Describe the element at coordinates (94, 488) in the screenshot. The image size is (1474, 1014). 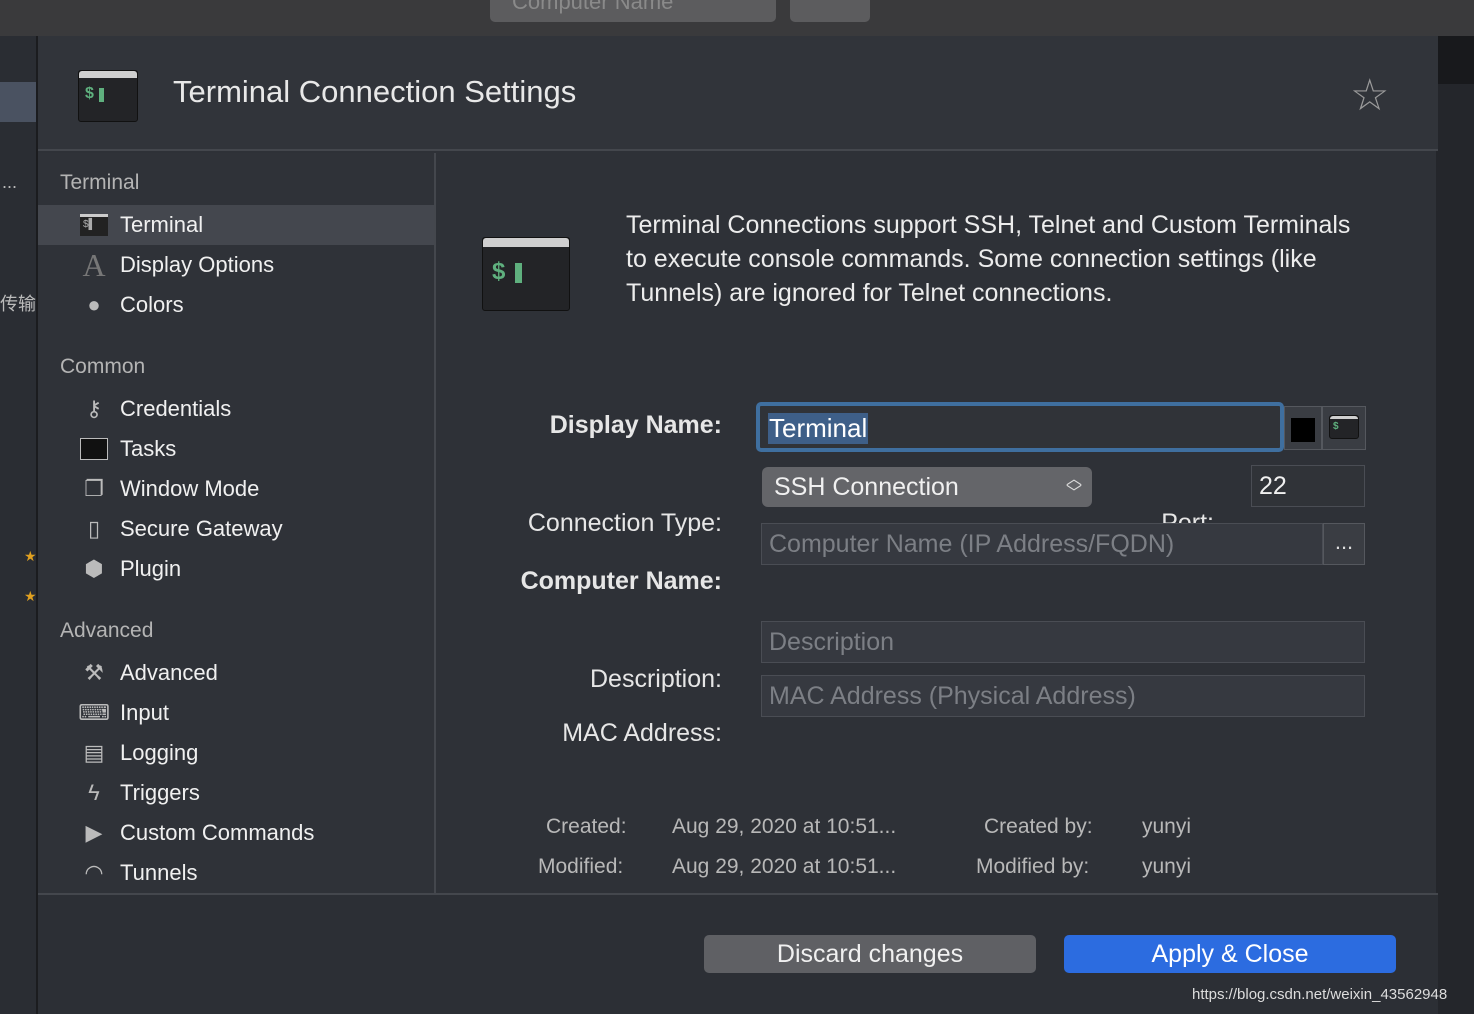
I see `window-icon: ❐` at that location.